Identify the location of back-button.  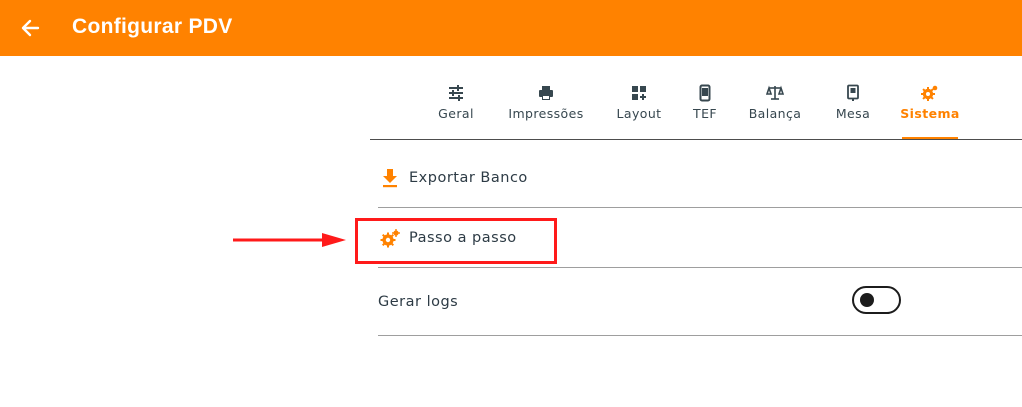
(30, 28).